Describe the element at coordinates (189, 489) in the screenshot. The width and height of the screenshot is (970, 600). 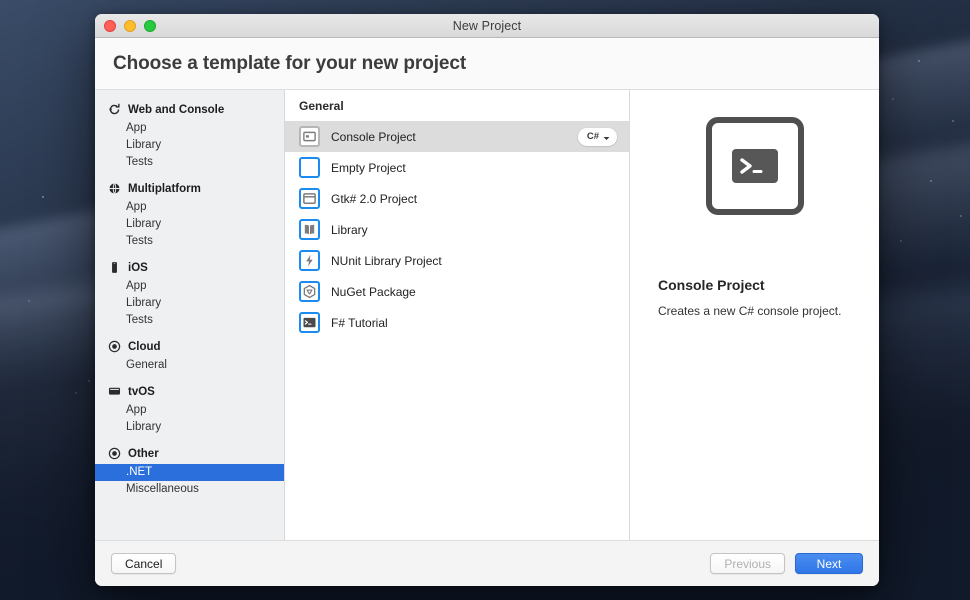
I see `sidebar-item-miscellaneous: Miscellaneous` at that location.